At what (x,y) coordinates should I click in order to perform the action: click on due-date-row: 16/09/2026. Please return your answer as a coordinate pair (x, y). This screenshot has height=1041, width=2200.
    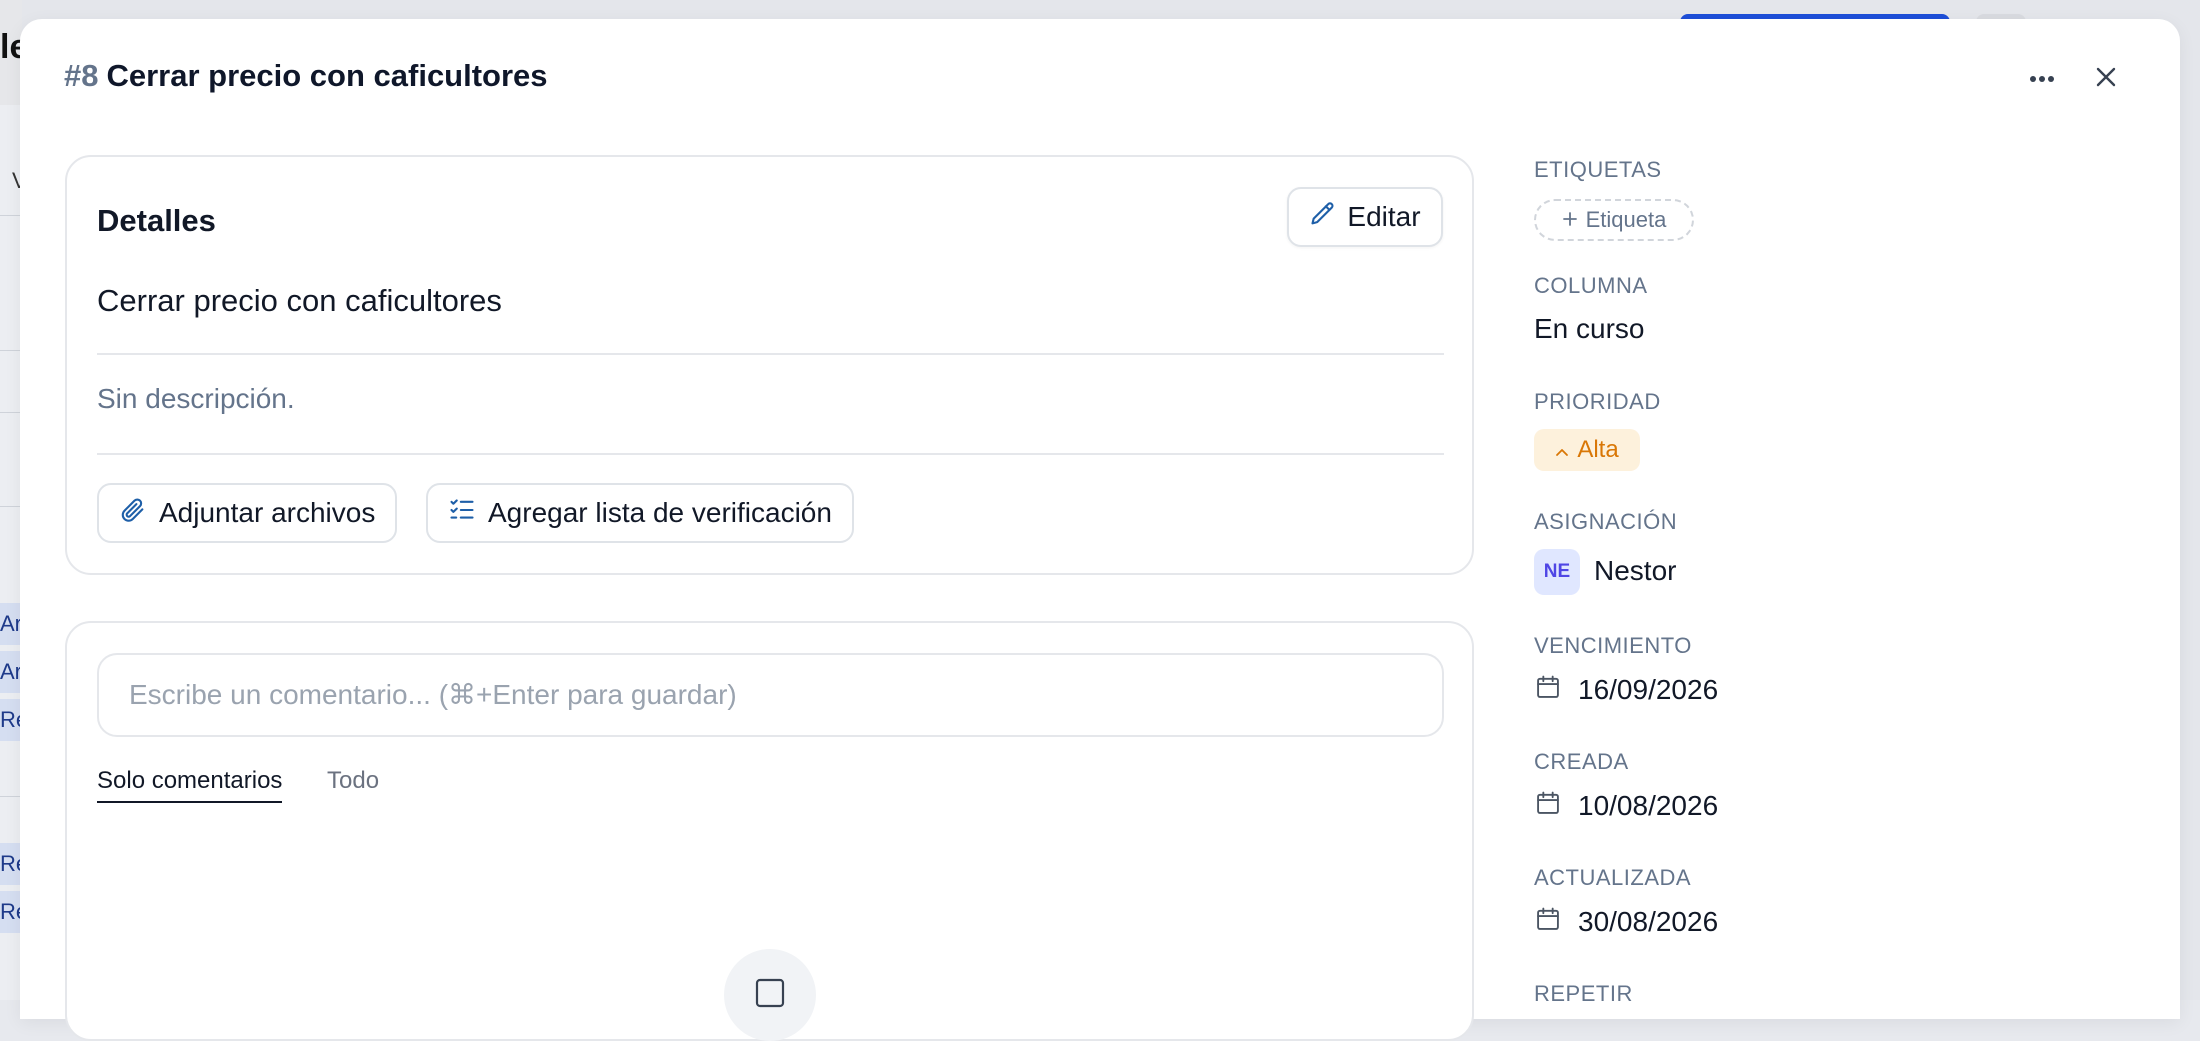
    Looking at the image, I should click on (1626, 689).